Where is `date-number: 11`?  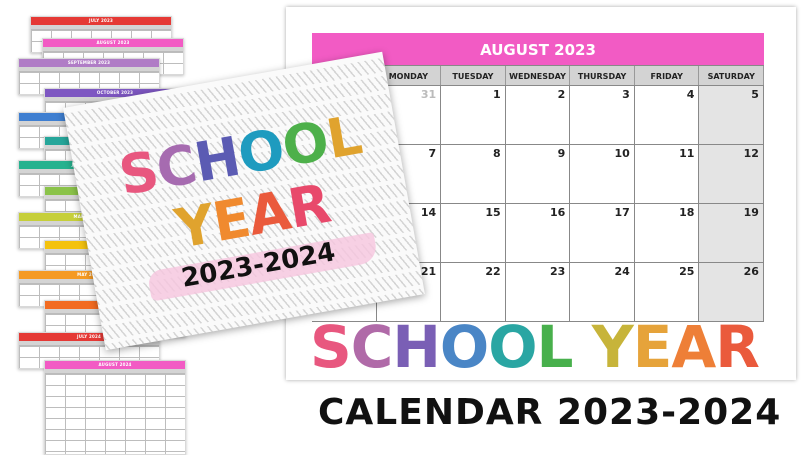
date-number: 11 is located at coordinates (687, 153).